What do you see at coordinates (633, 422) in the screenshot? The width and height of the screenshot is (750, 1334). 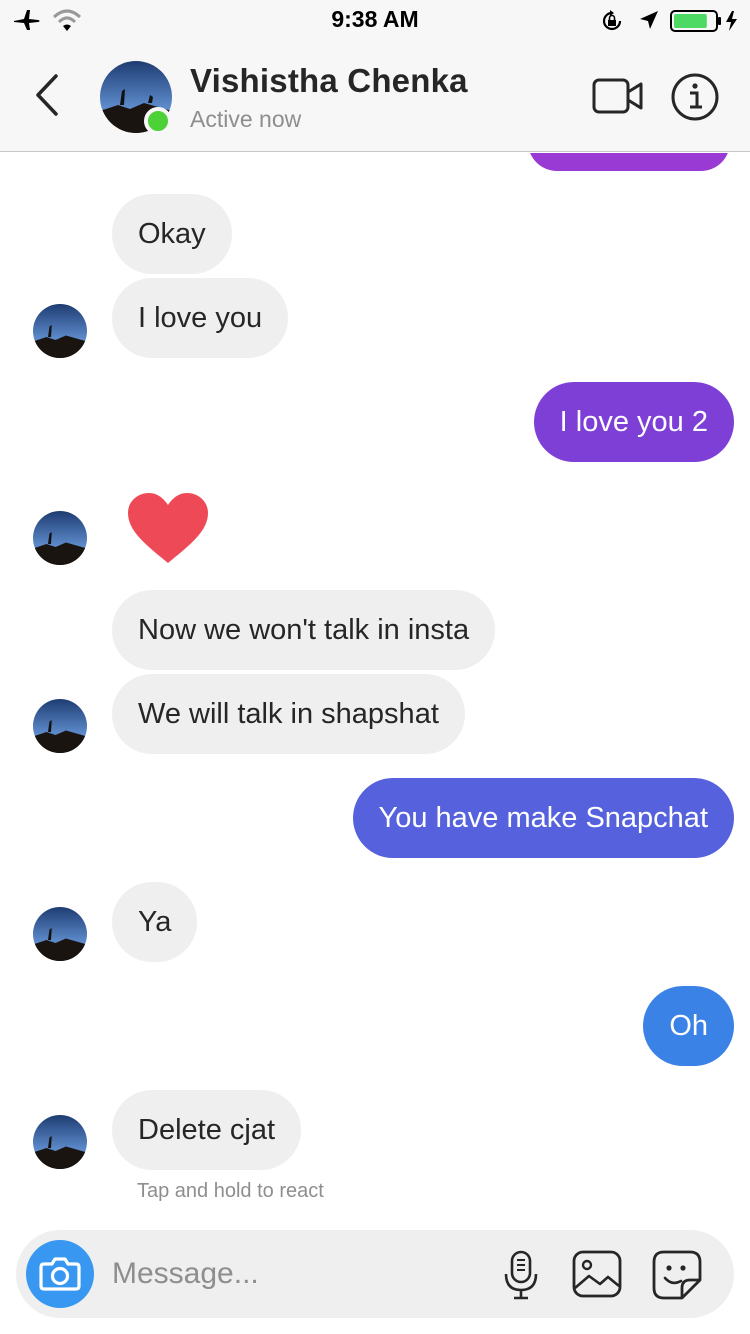 I see `message-bubble-outgoing: I love you 2` at bounding box center [633, 422].